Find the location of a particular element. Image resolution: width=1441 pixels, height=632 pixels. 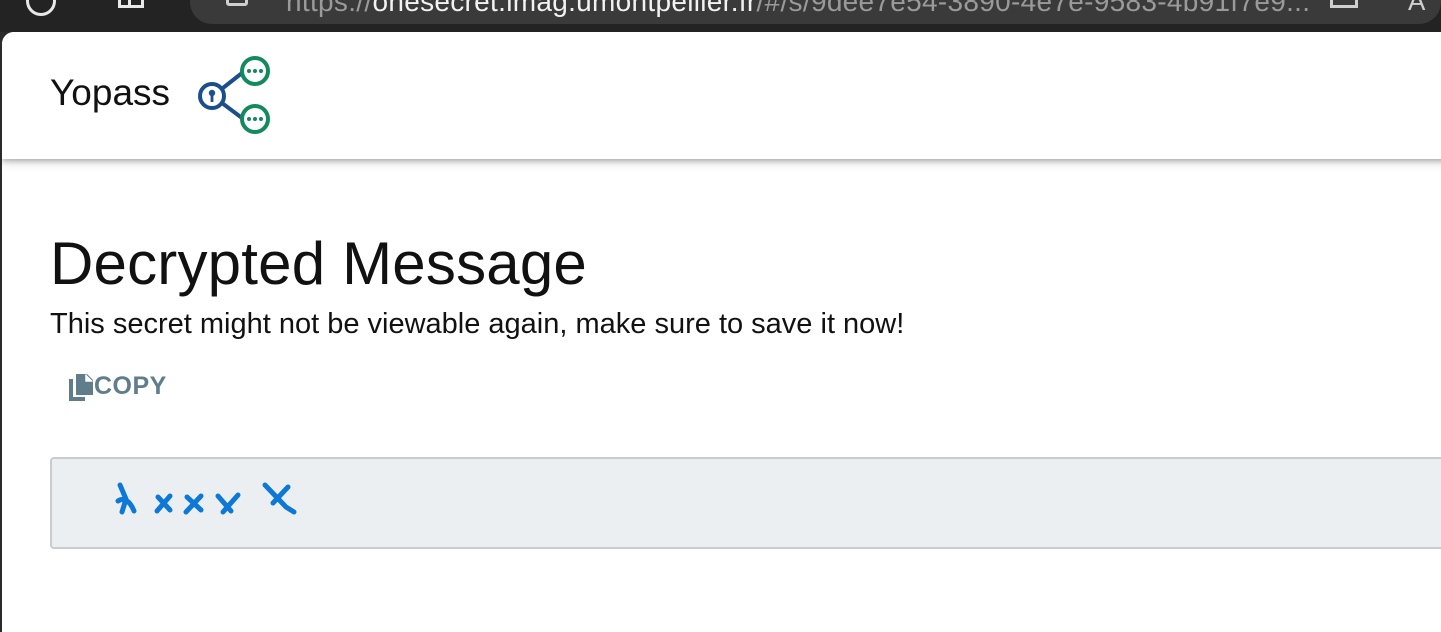

split-view-icon is located at coordinates (1344, 4).